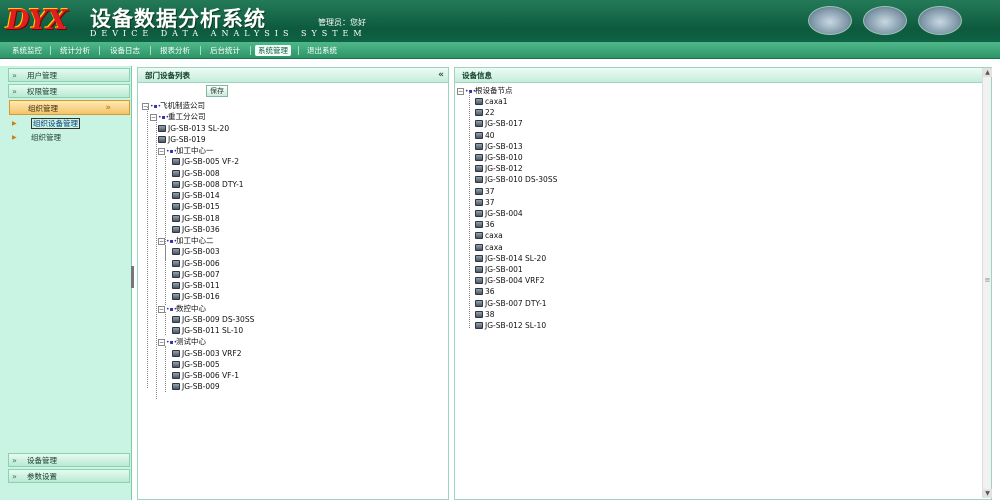  I want to click on tree-device-node: JG-SB-016, so click(196, 296).